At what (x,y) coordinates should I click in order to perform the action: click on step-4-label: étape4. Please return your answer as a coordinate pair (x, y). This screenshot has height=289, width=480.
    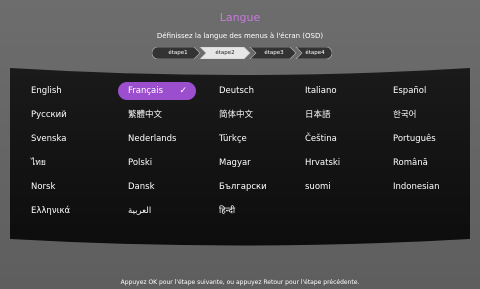
    Looking at the image, I should click on (315, 53).